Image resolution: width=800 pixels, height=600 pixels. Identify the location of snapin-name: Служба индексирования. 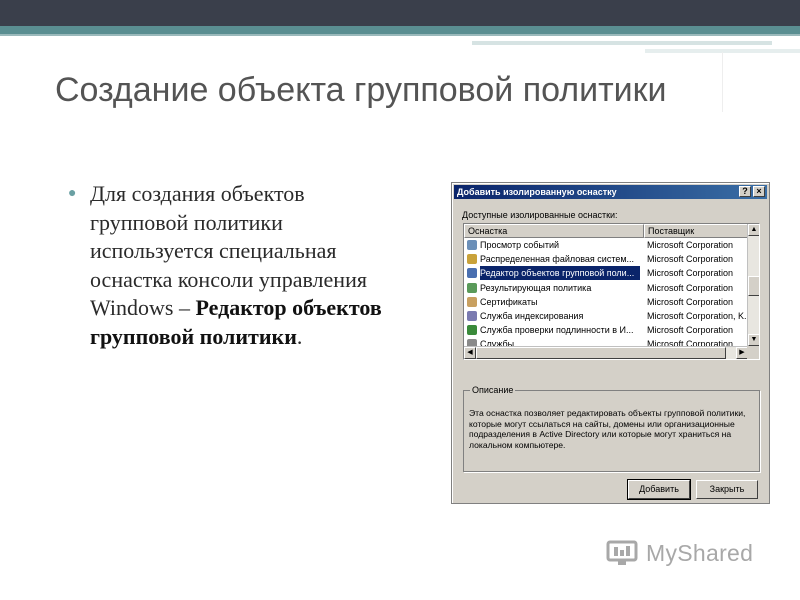
(532, 315).